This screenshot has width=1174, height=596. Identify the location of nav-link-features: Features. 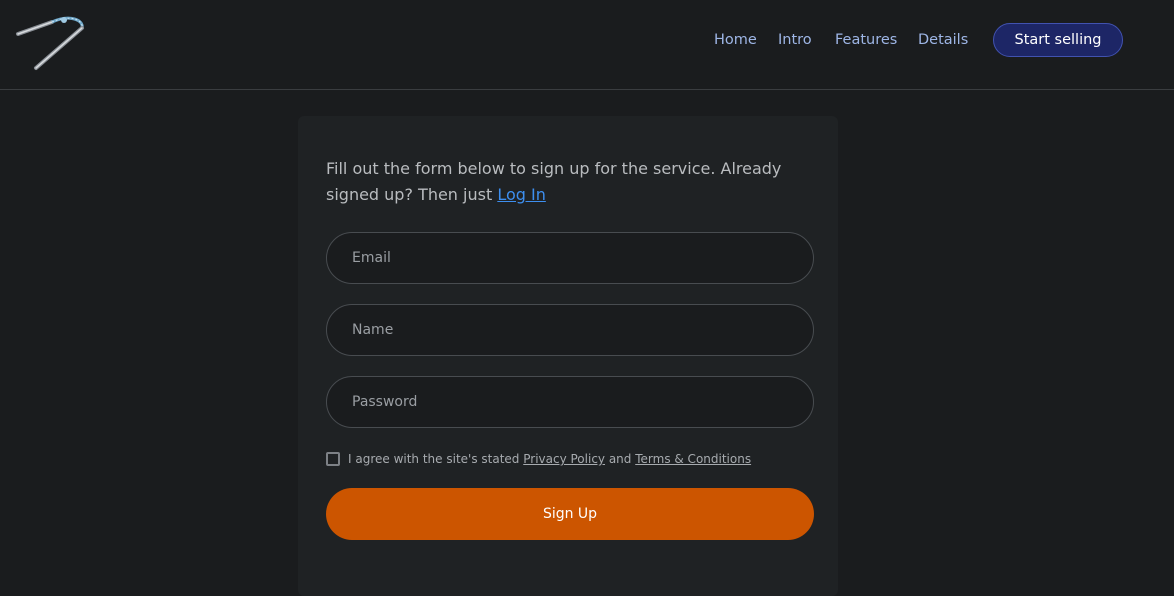
(866, 40).